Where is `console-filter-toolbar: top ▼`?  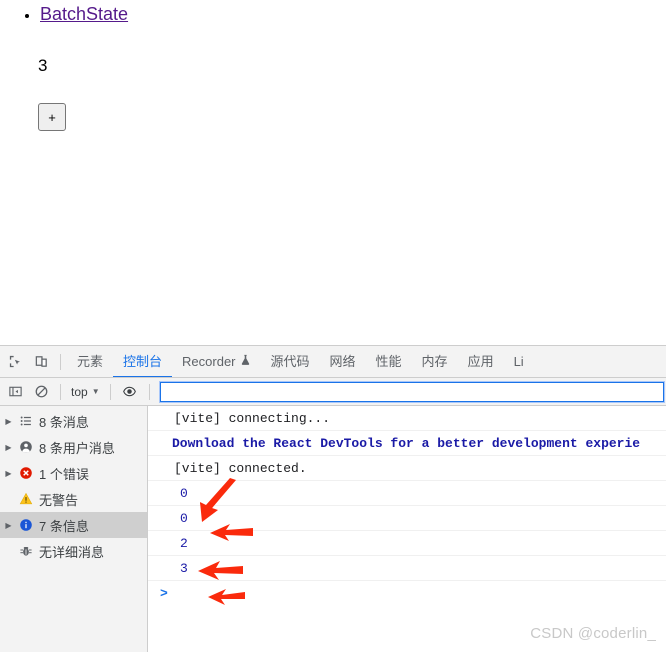
console-filter-toolbar: top ▼ is located at coordinates (333, 392).